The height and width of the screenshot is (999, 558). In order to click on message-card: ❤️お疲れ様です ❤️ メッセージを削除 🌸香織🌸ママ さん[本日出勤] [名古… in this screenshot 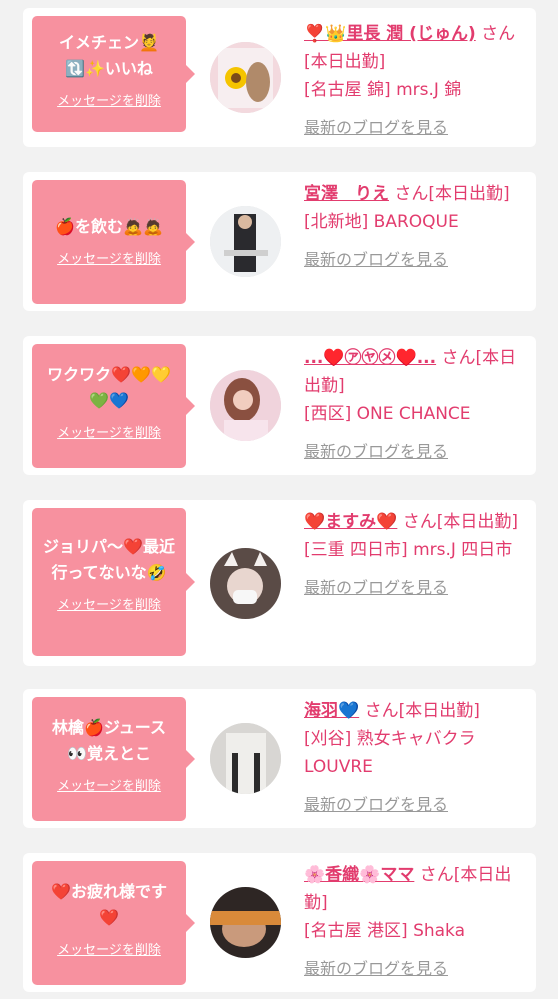, I will do `click(279, 922)`.